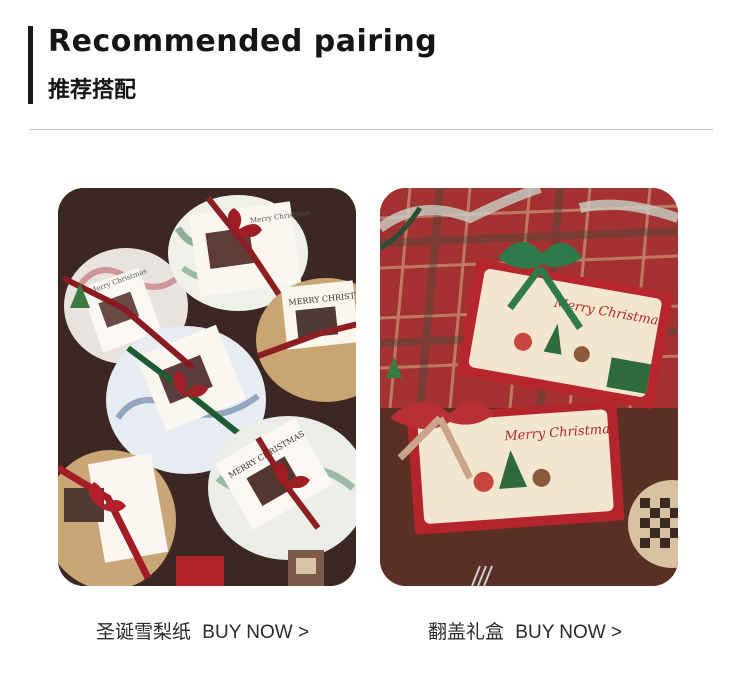  I want to click on product-name: 翻盖礼盒, so click(466, 632).